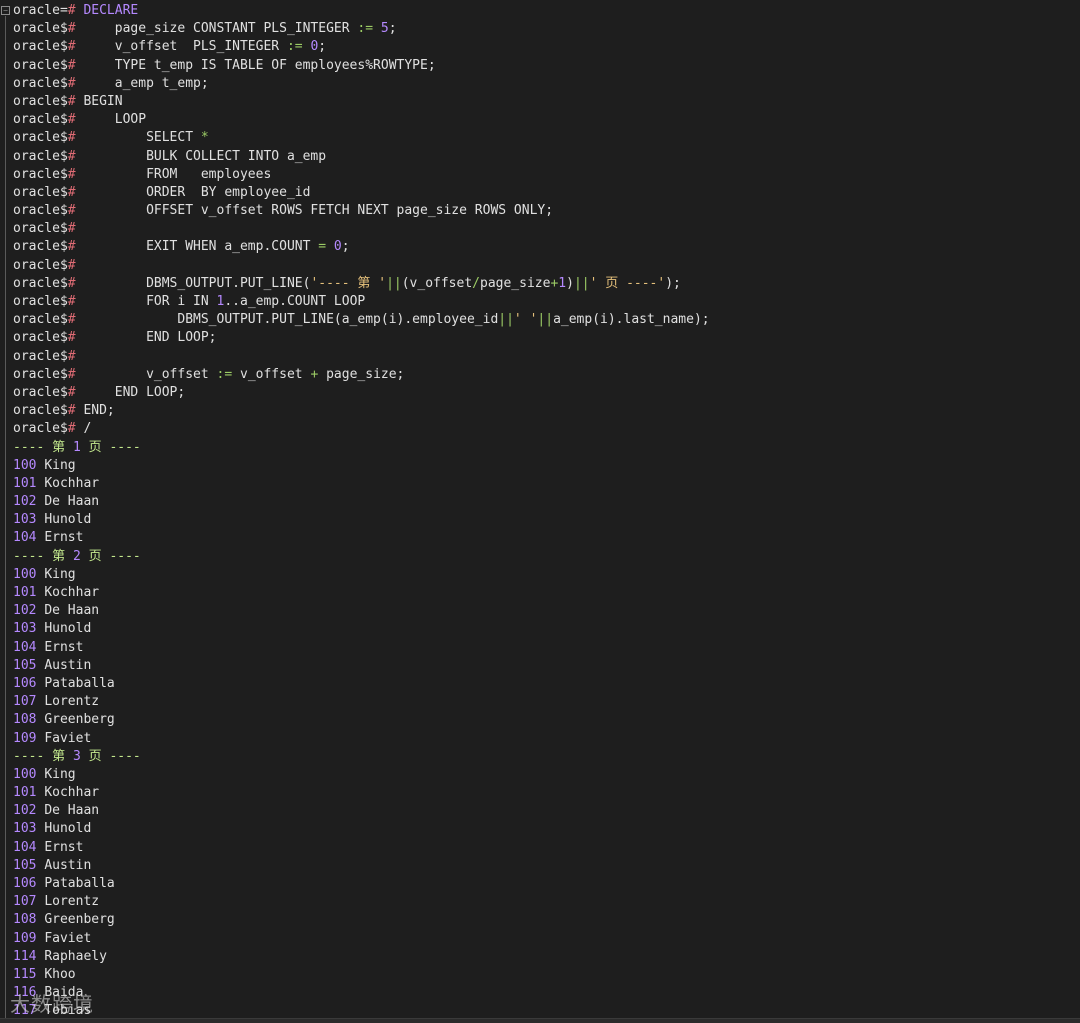 The image size is (1080, 1023). What do you see at coordinates (361, 157) in the screenshot?
I see `code-line: oracle$# BULK COLLECT INTO a_emp` at bounding box center [361, 157].